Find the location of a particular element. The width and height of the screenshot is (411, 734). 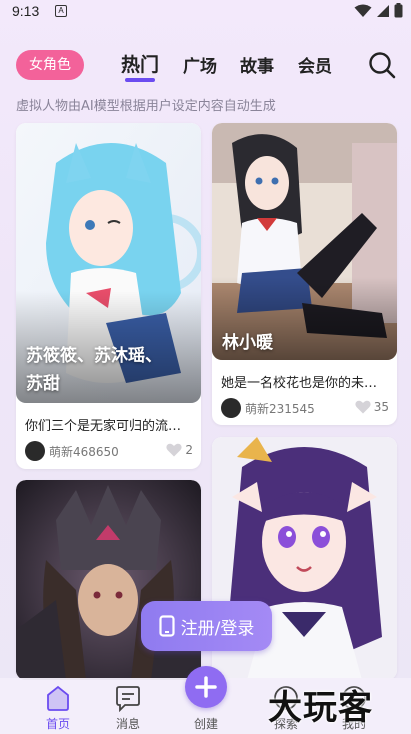

register-login-button: 注册/登录 is located at coordinates (206, 626).